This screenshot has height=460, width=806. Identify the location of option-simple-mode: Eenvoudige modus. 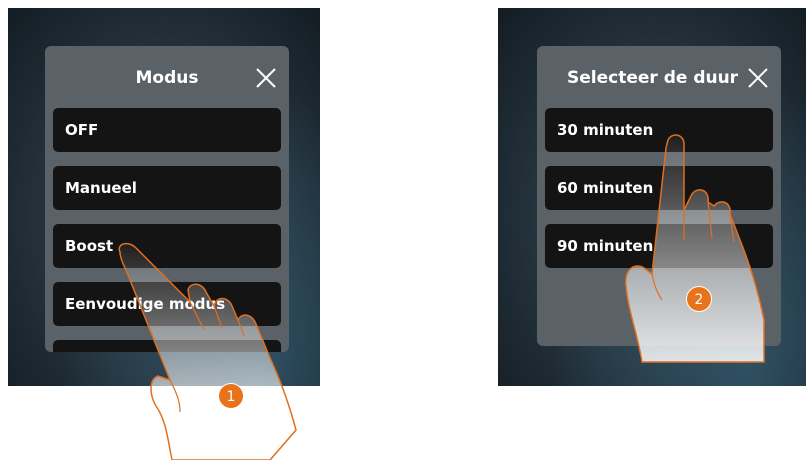
(167, 304).